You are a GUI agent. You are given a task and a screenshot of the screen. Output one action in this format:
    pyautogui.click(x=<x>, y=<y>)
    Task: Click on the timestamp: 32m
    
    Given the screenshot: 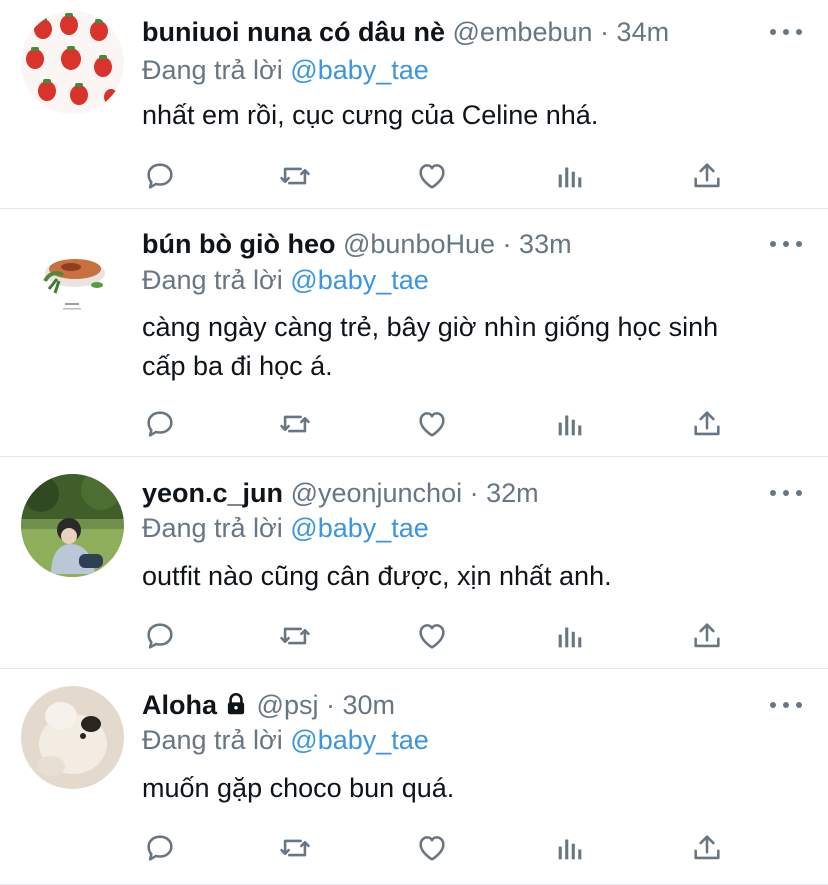 What is the action you would take?
    pyautogui.click(x=512, y=493)
    